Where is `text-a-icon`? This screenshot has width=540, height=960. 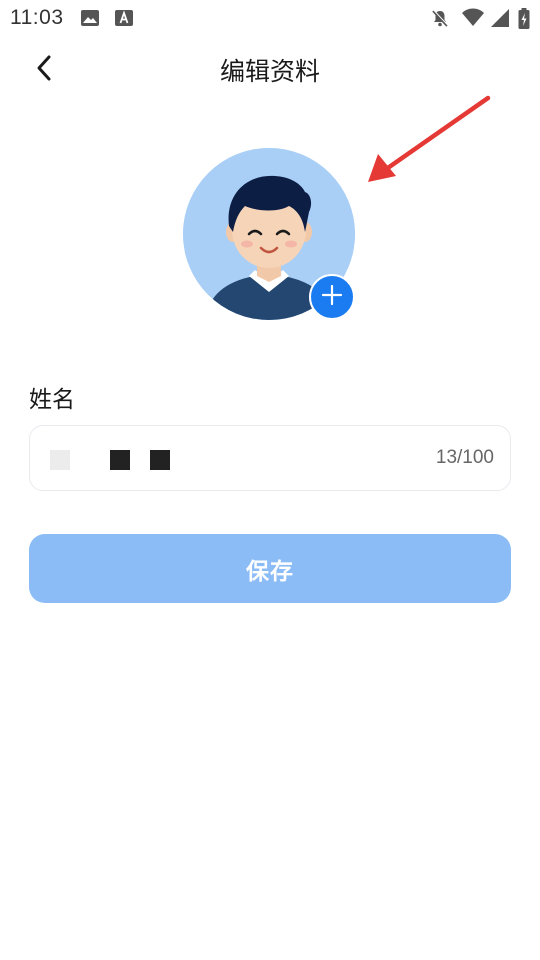 text-a-icon is located at coordinates (124, 20).